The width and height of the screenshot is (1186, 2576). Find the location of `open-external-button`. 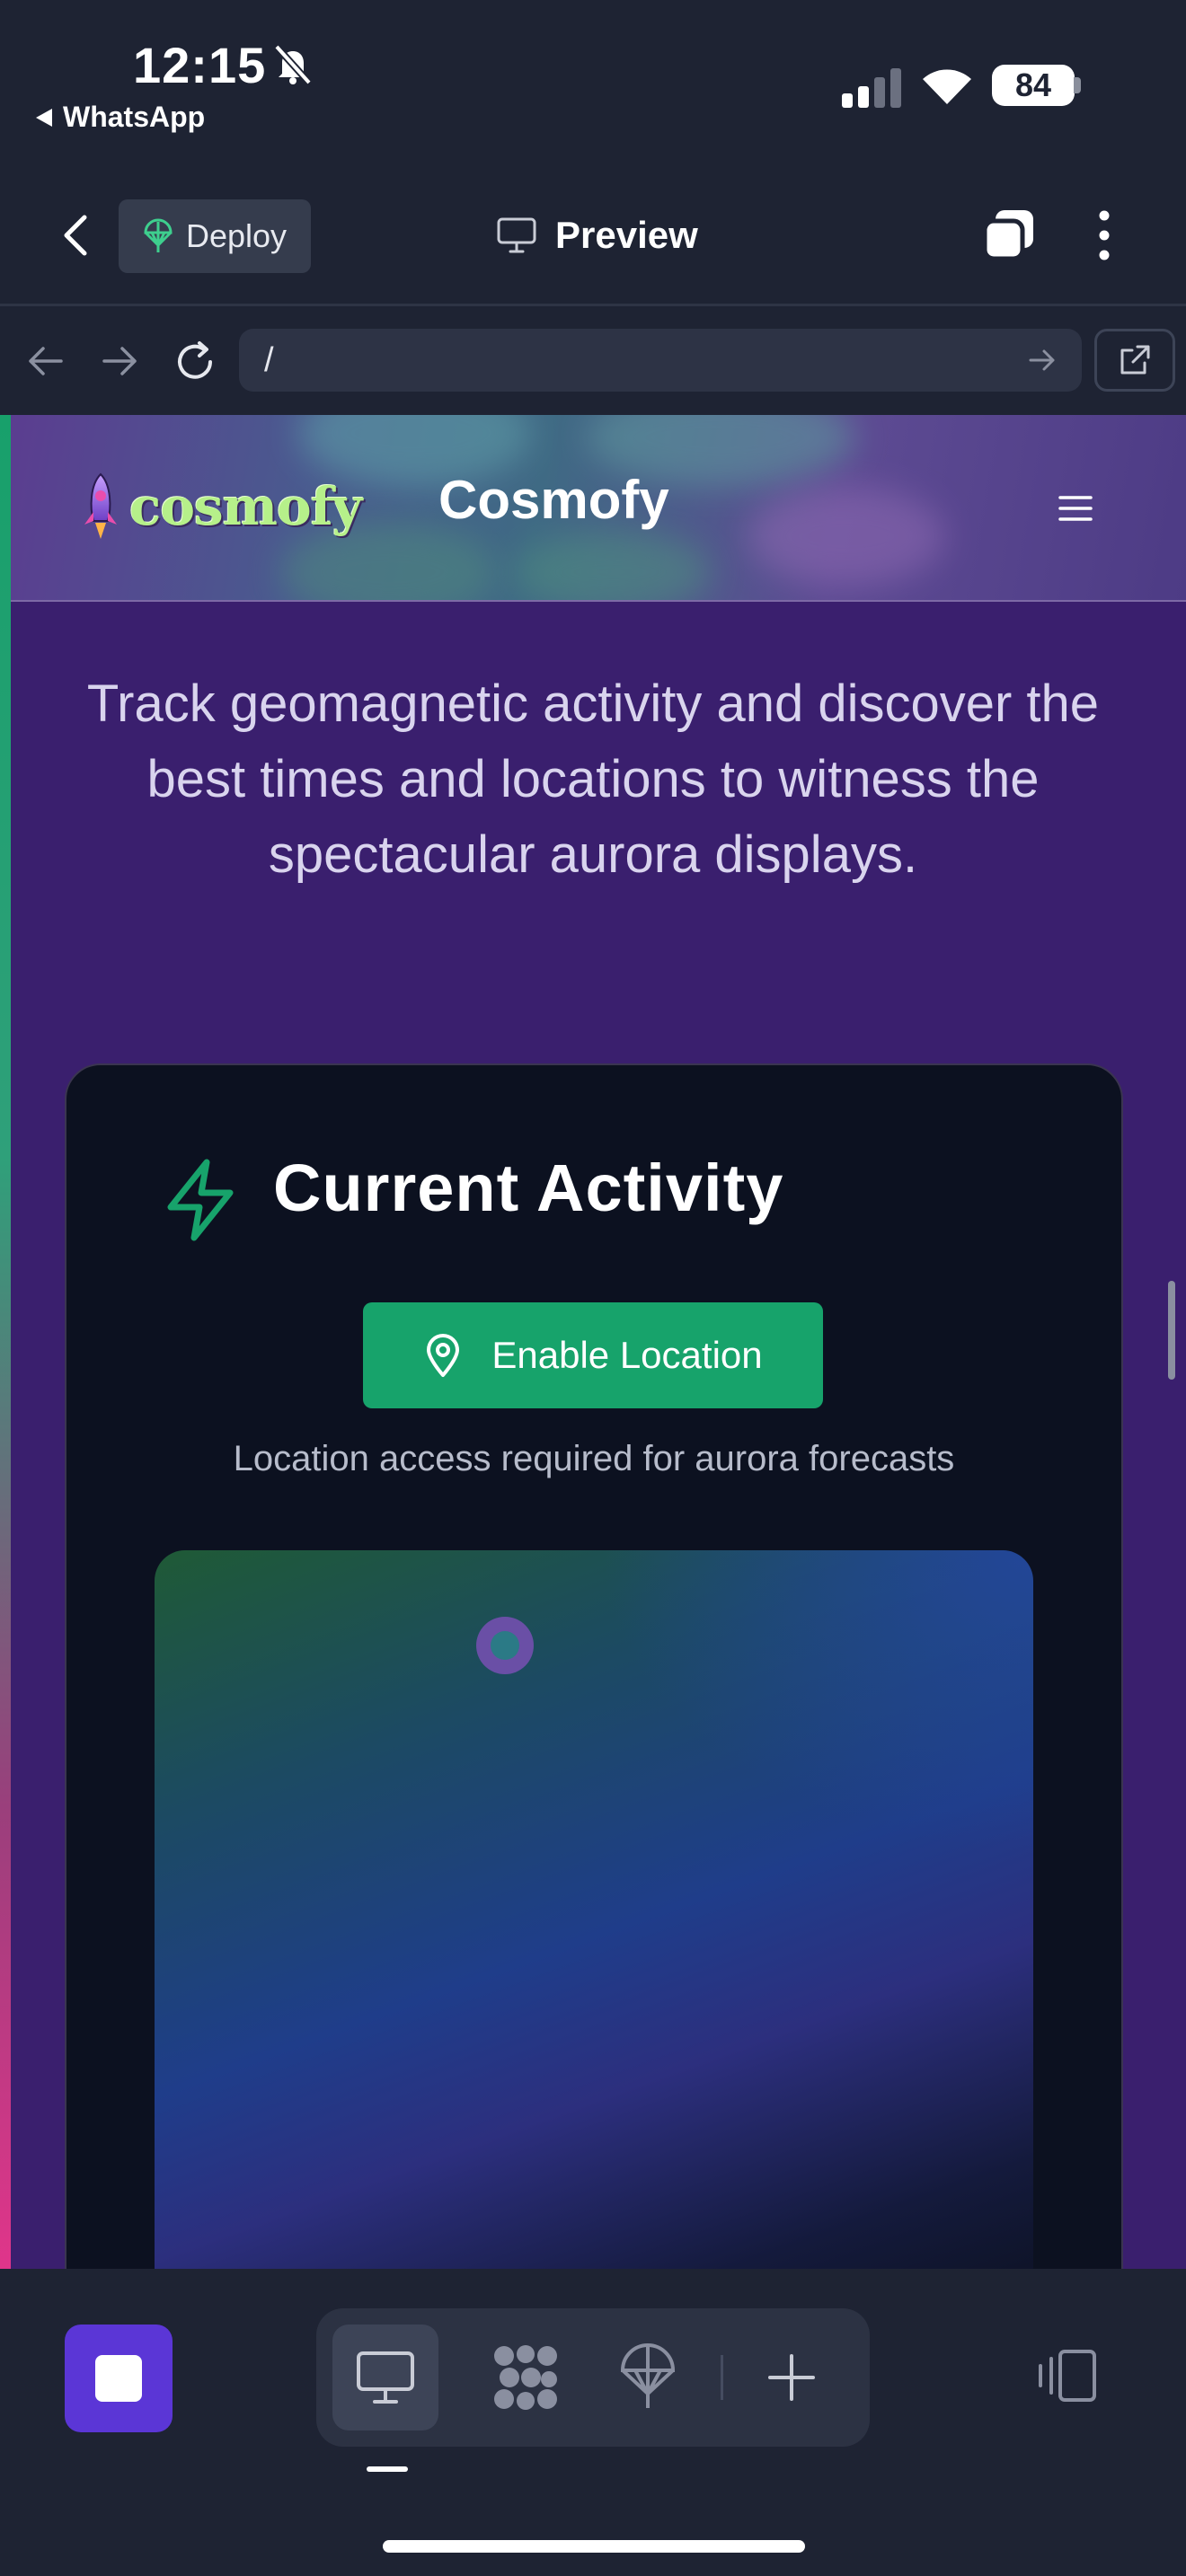

open-external-button is located at coordinates (1134, 360).